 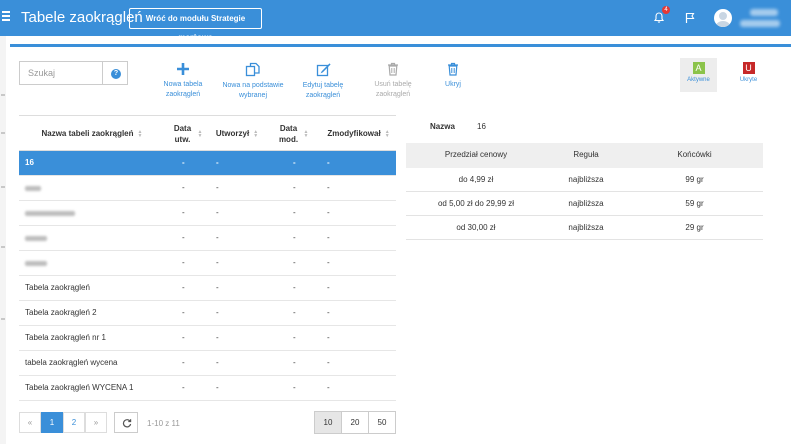 What do you see at coordinates (52, 422) in the screenshot?
I see `pagination-page-1: 1` at bounding box center [52, 422].